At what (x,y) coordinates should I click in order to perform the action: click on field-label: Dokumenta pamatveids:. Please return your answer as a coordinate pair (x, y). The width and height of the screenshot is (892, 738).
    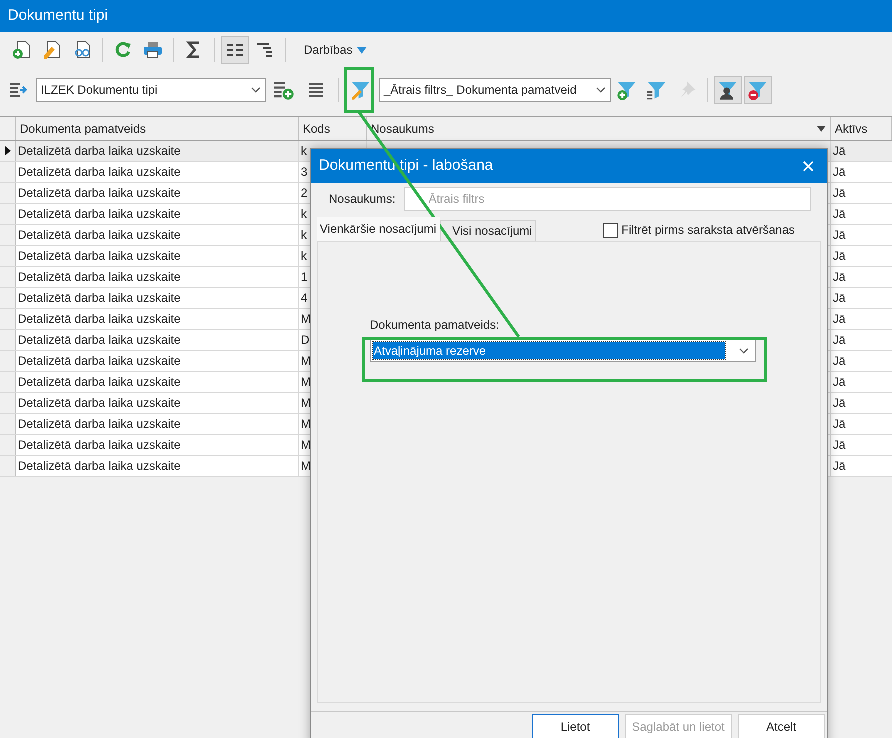
    Looking at the image, I should click on (435, 325).